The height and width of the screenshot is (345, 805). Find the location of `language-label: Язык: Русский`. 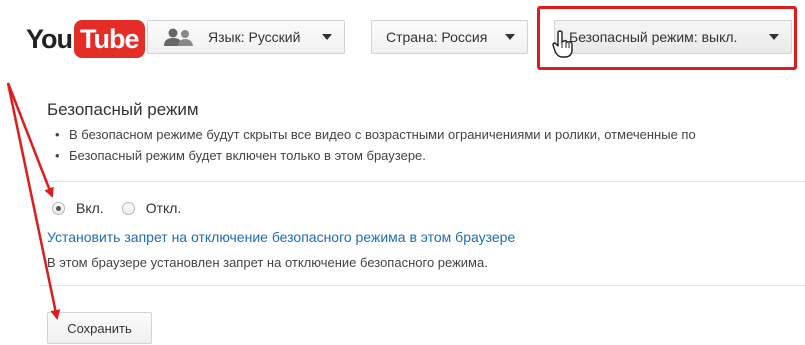

language-label: Язык: Русский is located at coordinates (254, 37).